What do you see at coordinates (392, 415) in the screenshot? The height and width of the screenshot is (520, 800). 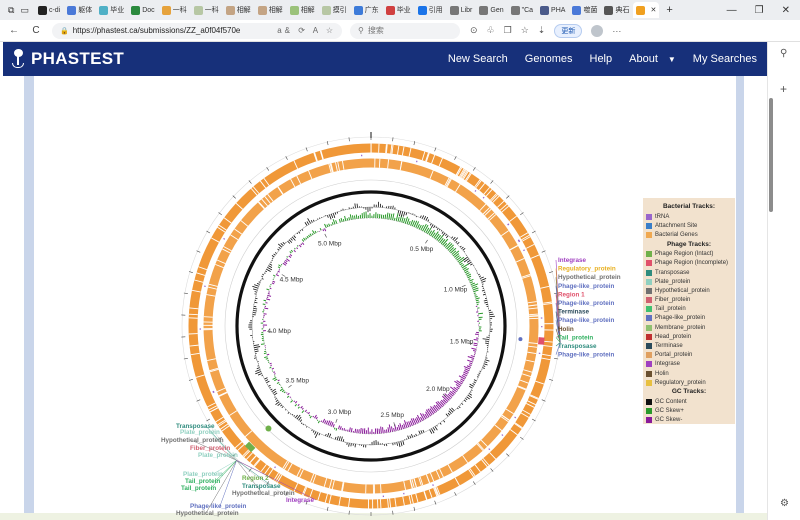 I see `mbp-tick-label: 2.5 Mbp` at bounding box center [392, 415].